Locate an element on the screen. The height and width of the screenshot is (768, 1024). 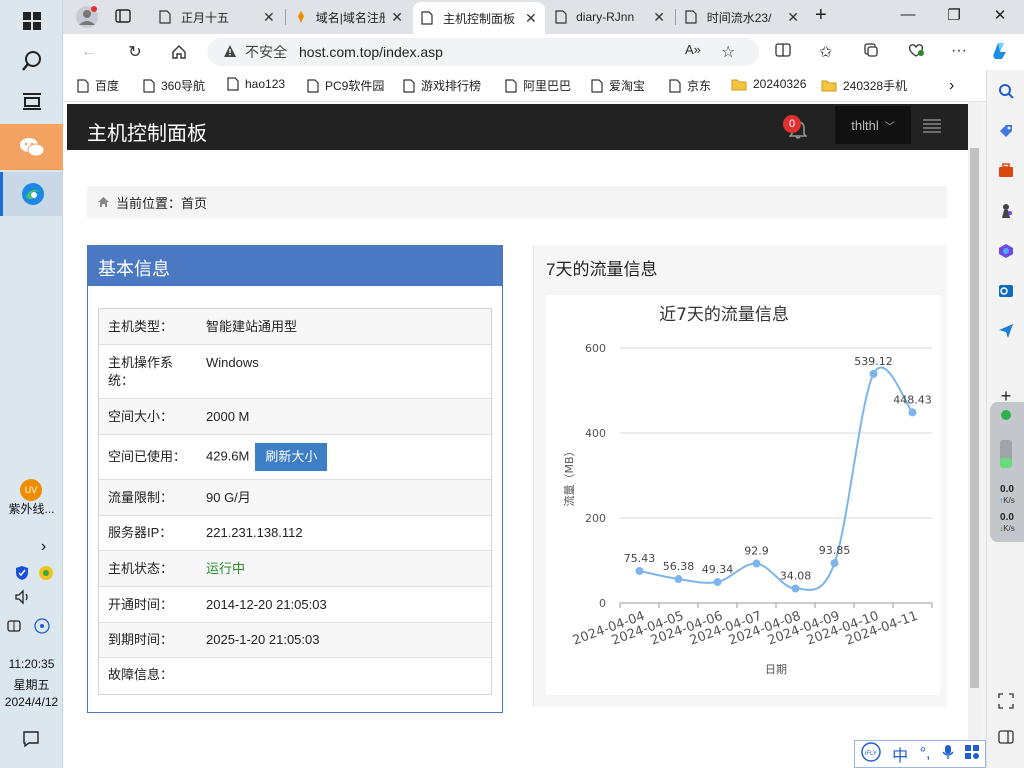
clock-time: 11:20:35 is located at coordinates (31, 664).